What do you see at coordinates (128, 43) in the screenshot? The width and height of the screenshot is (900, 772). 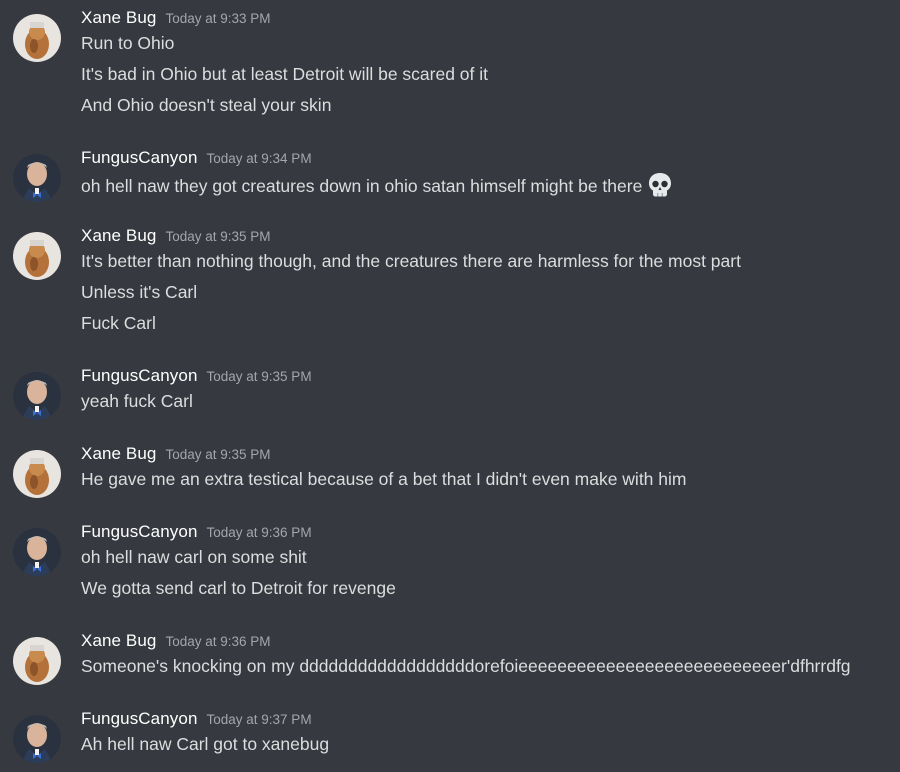 I see `message-text: Run to Ohio` at bounding box center [128, 43].